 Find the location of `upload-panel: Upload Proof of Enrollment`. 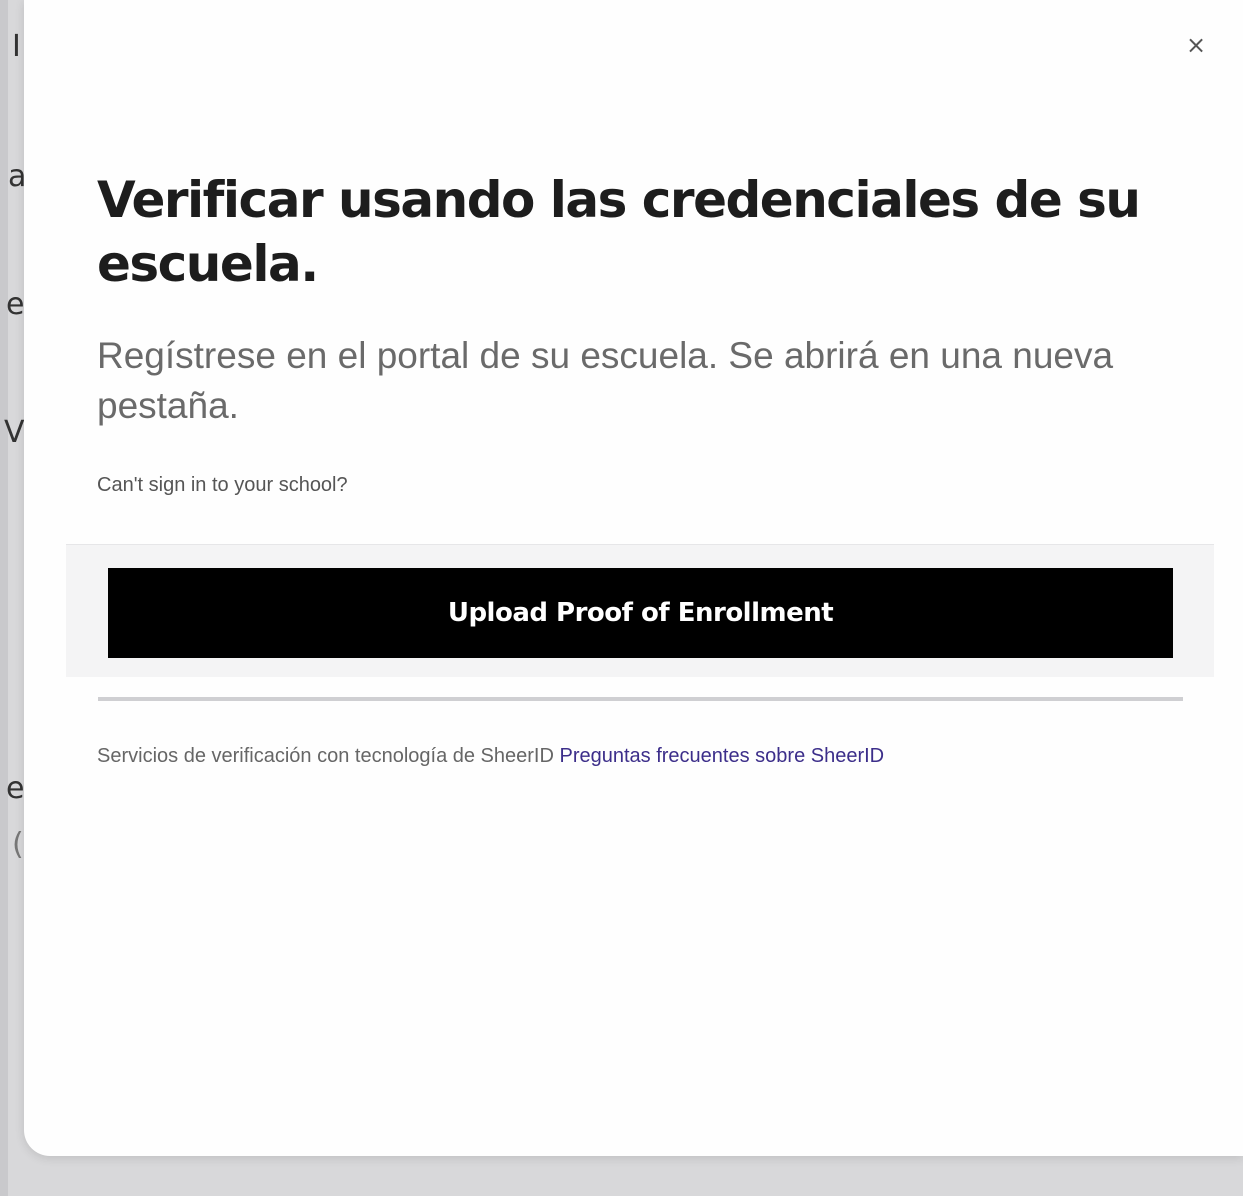

upload-panel: Upload Proof of Enrollment is located at coordinates (640, 610).